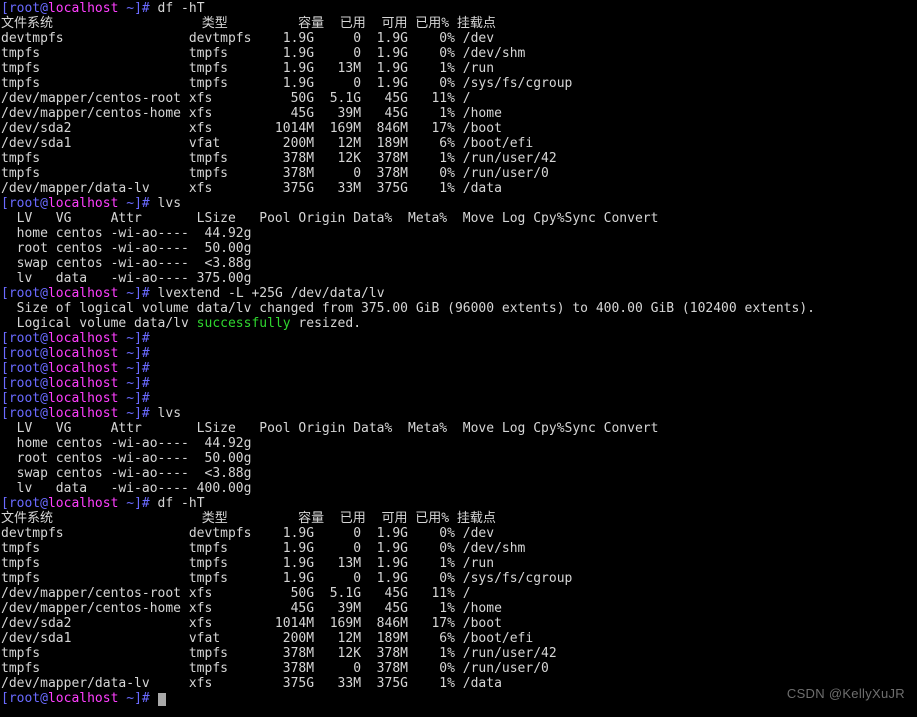  I want to click on table-row: /dev/sda2 xfs 1014M 169M 846M 17% /boot, so click(251, 623).